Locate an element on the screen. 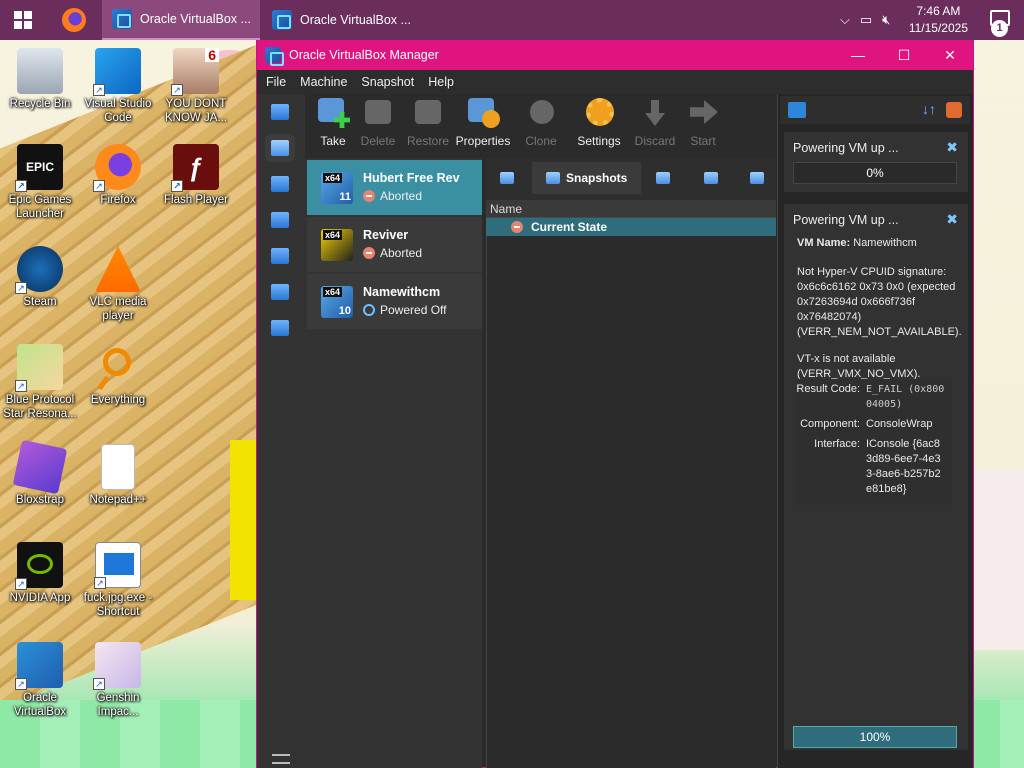 The image size is (1024, 768). tab-activity is located at coordinates (711, 178).